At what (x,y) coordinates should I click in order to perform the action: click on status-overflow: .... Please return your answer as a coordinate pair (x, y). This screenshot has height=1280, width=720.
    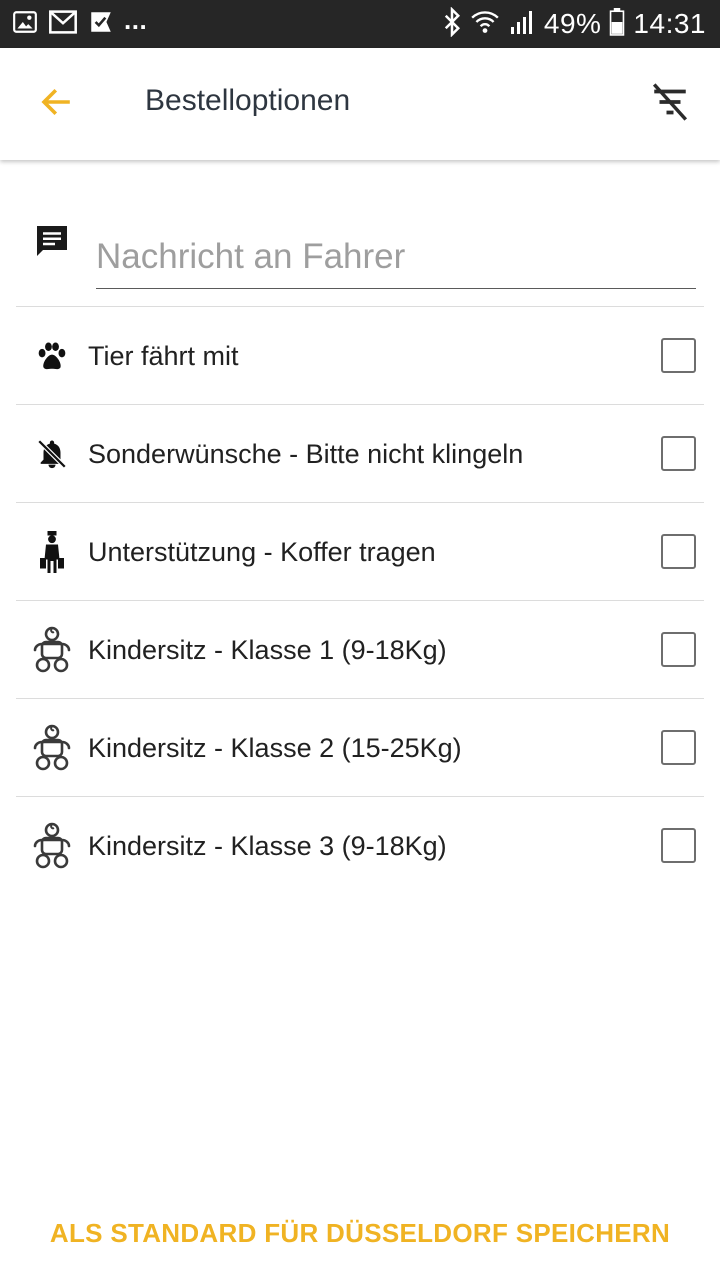
    Looking at the image, I should click on (136, 19).